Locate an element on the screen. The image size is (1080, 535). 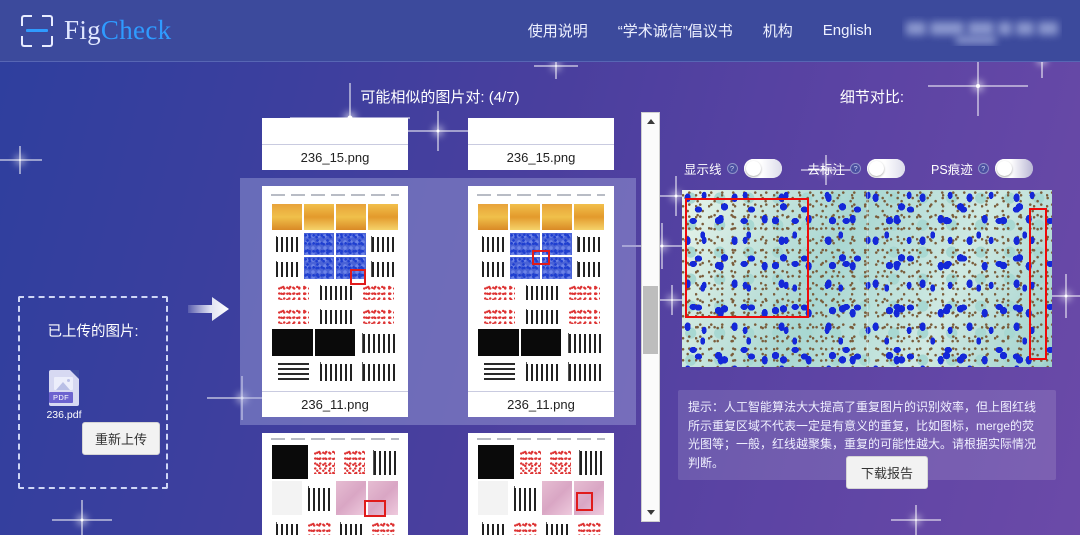
logo-text: FigCheck is located at coordinates (117, 30).